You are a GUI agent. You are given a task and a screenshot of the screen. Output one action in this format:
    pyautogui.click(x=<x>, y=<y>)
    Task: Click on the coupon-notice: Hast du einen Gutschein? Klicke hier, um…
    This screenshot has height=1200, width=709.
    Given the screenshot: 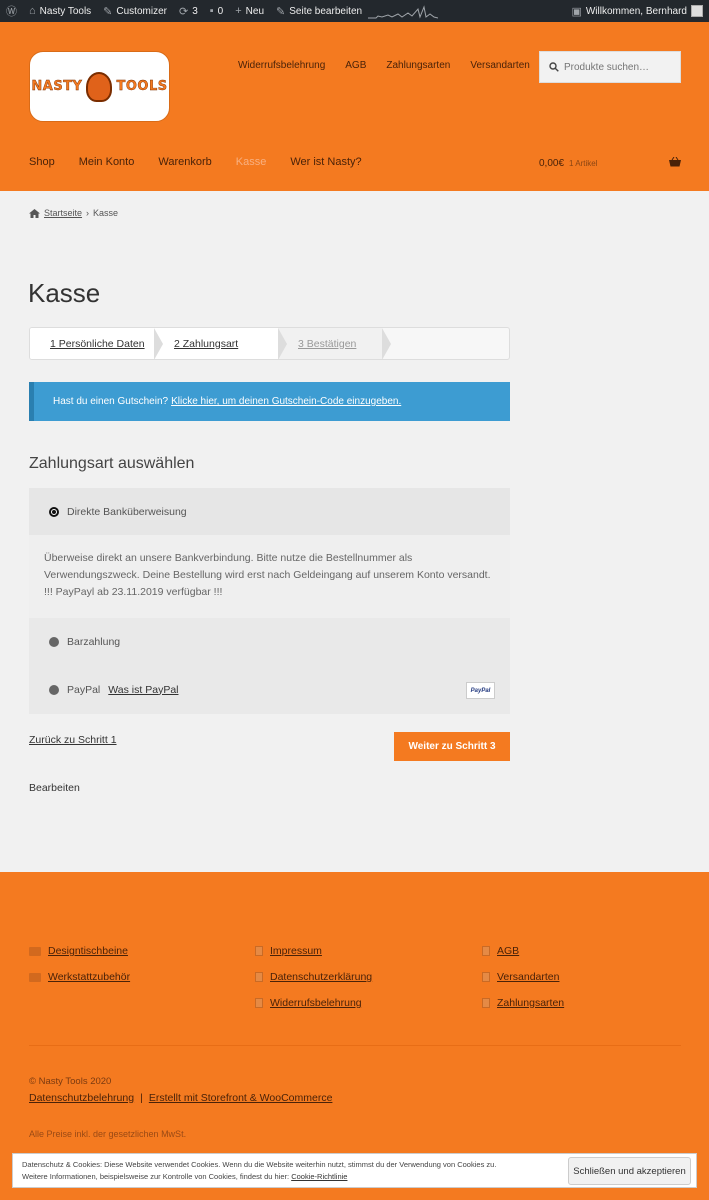 What is the action you would take?
    pyautogui.click(x=269, y=401)
    